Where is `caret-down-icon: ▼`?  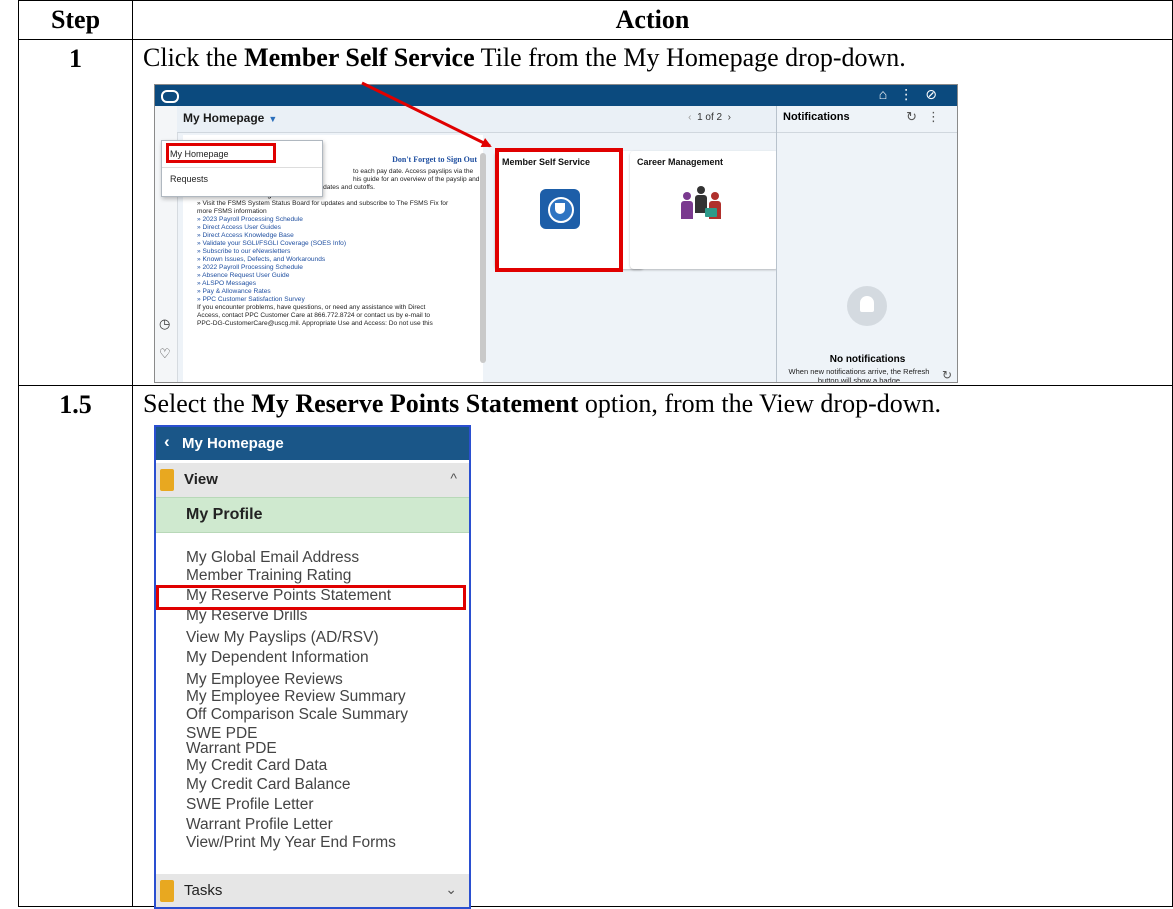
caret-down-icon: ▼ is located at coordinates (273, 119).